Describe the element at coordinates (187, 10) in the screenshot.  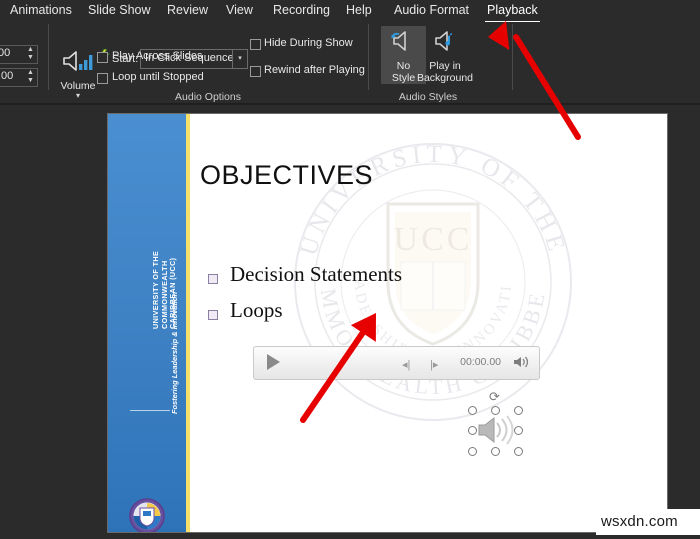
I see `tab-review: Review` at that location.